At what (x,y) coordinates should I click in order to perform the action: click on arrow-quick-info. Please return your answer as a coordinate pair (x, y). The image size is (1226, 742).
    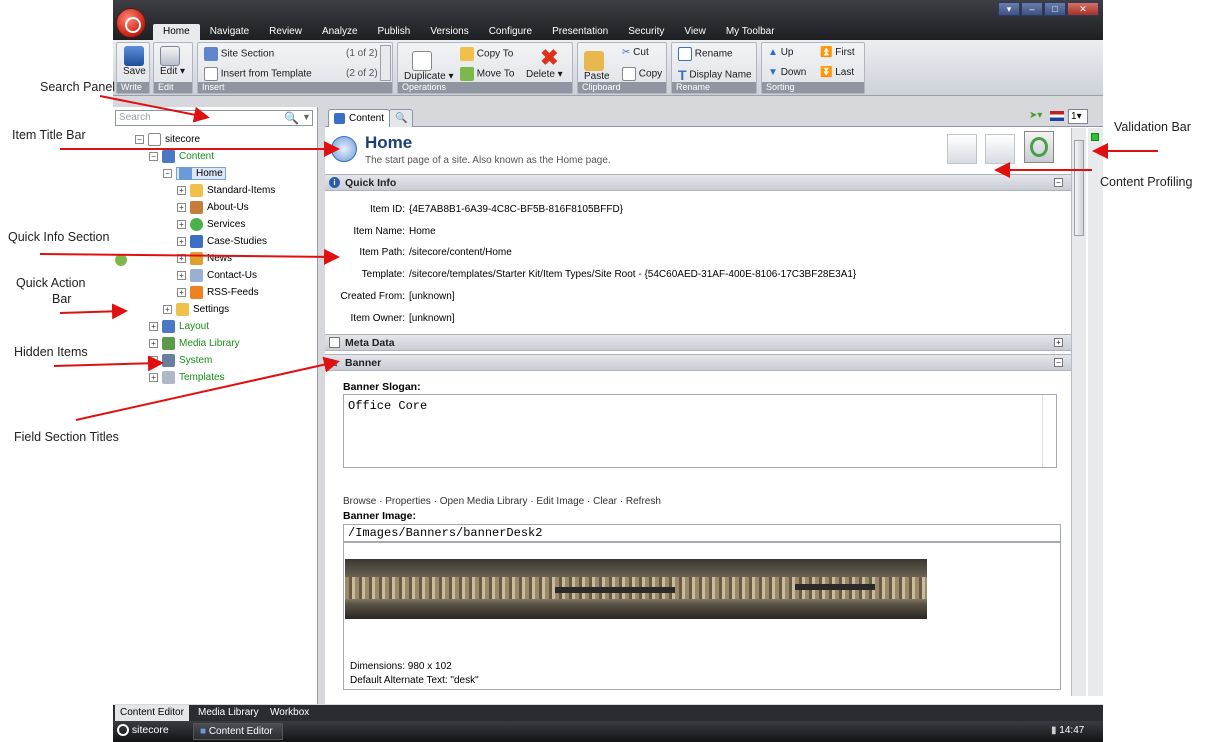
    Looking at the image, I should click on (189, 256).